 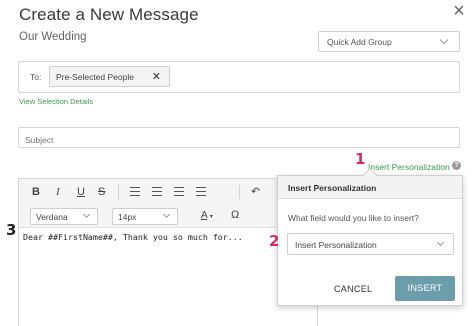 I want to click on insert-personalization-link: Insert Personalization, so click(x=409, y=167).